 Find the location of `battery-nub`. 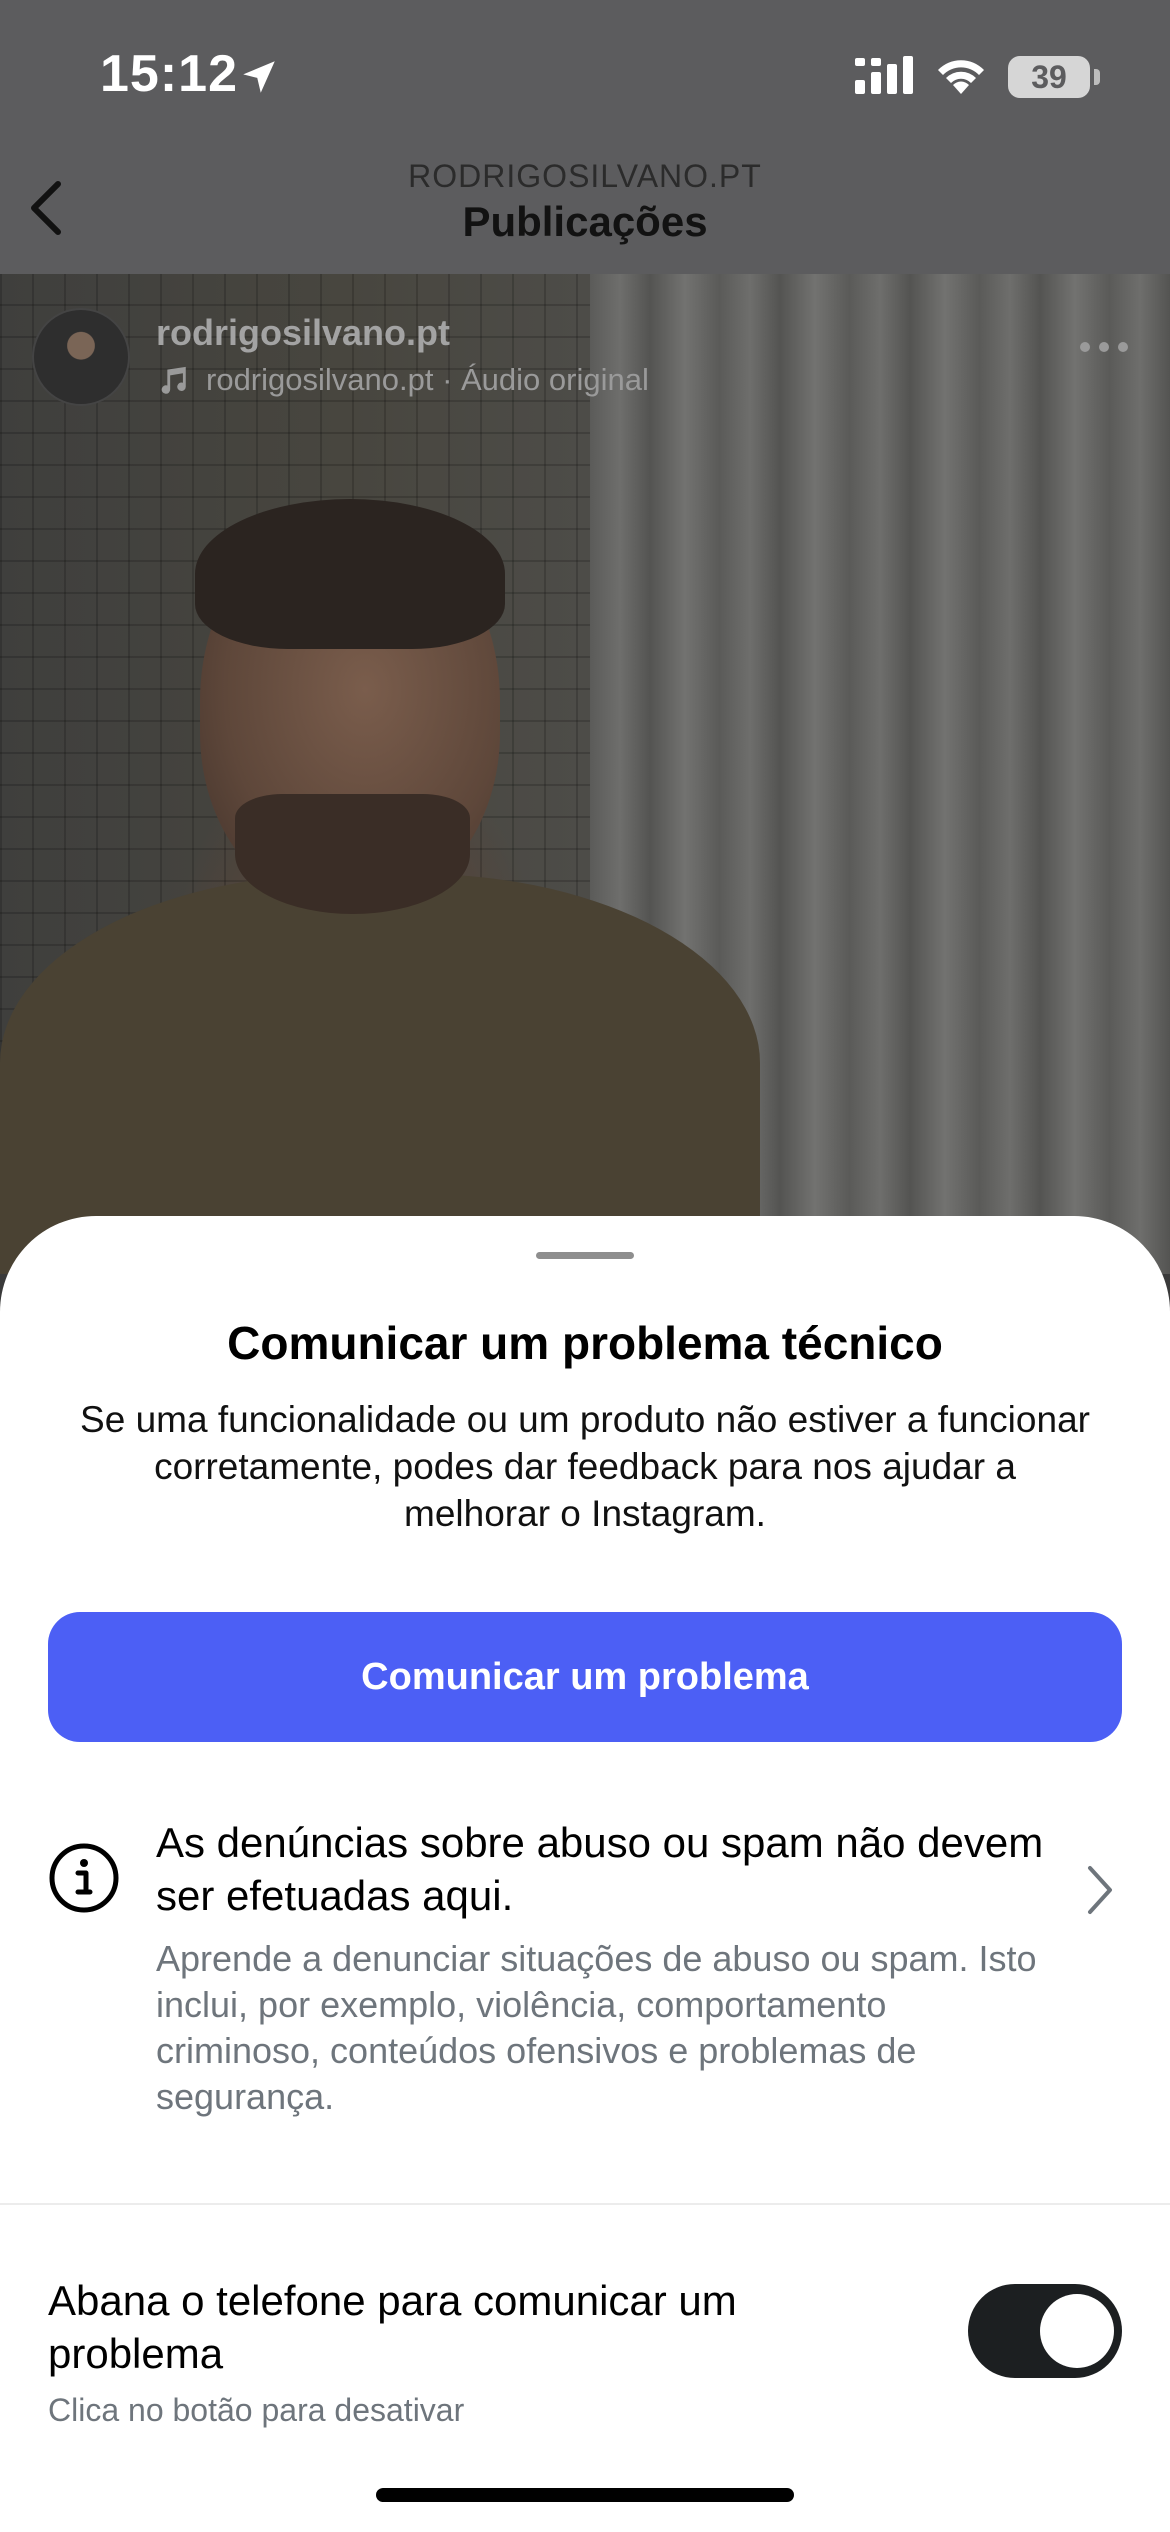

battery-nub is located at coordinates (1097, 77).